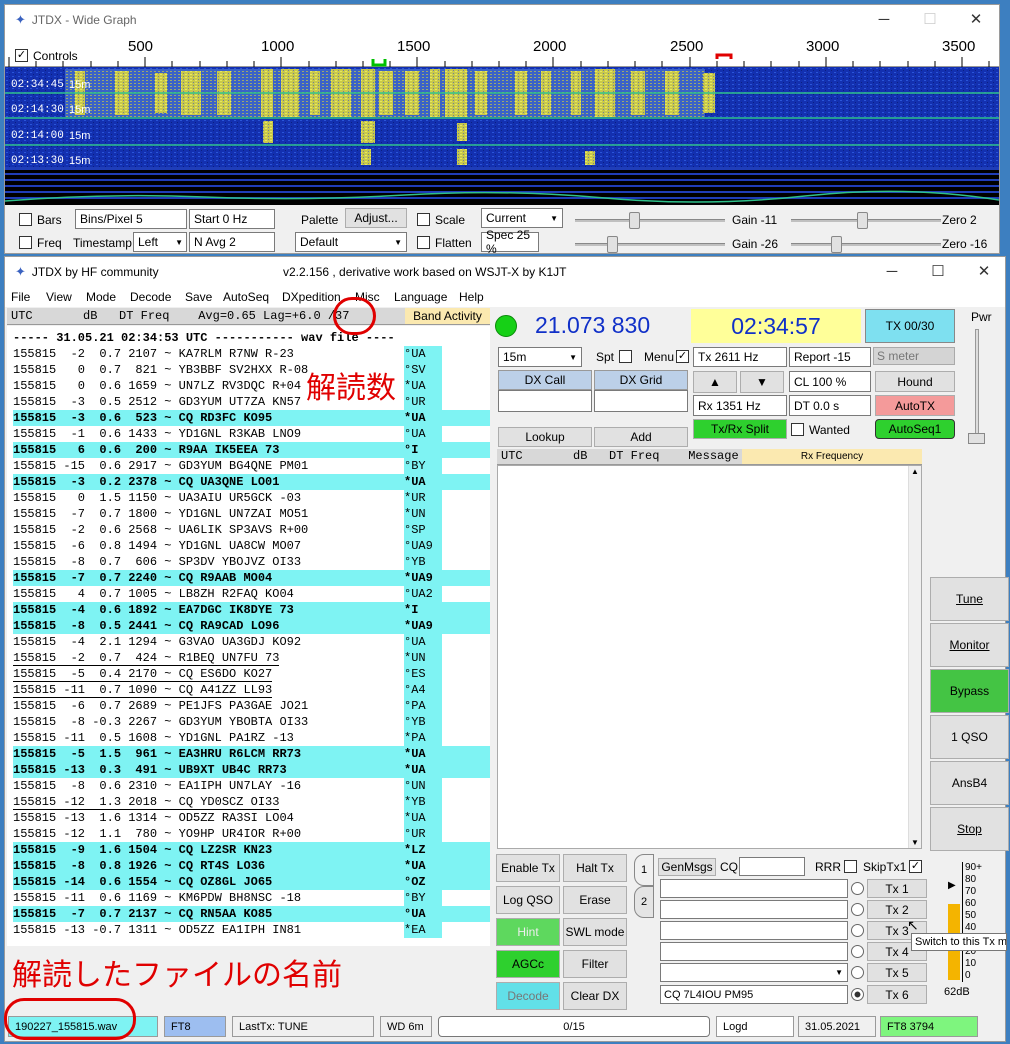  Describe the element at coordinates (251, 578) in the screenshot. I see `decode-row: 155815 -7 0.7 2240 ~ CQ R9AAB MO04 *UA9` at that location.